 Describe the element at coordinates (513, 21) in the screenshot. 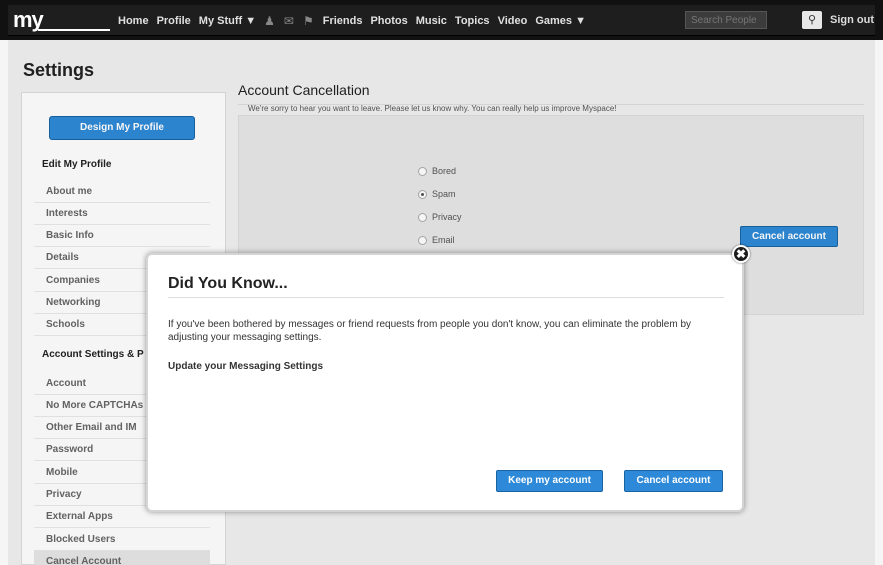

I see `nav-video: Video` at that location.